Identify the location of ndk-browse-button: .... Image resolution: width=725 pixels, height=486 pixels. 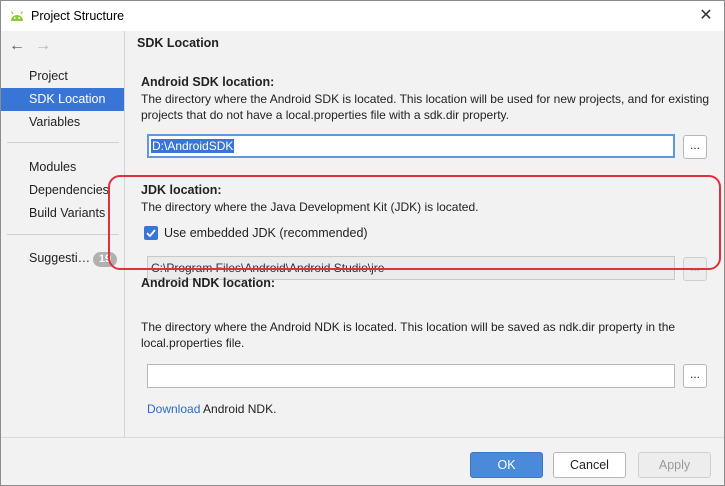
(695, 376).